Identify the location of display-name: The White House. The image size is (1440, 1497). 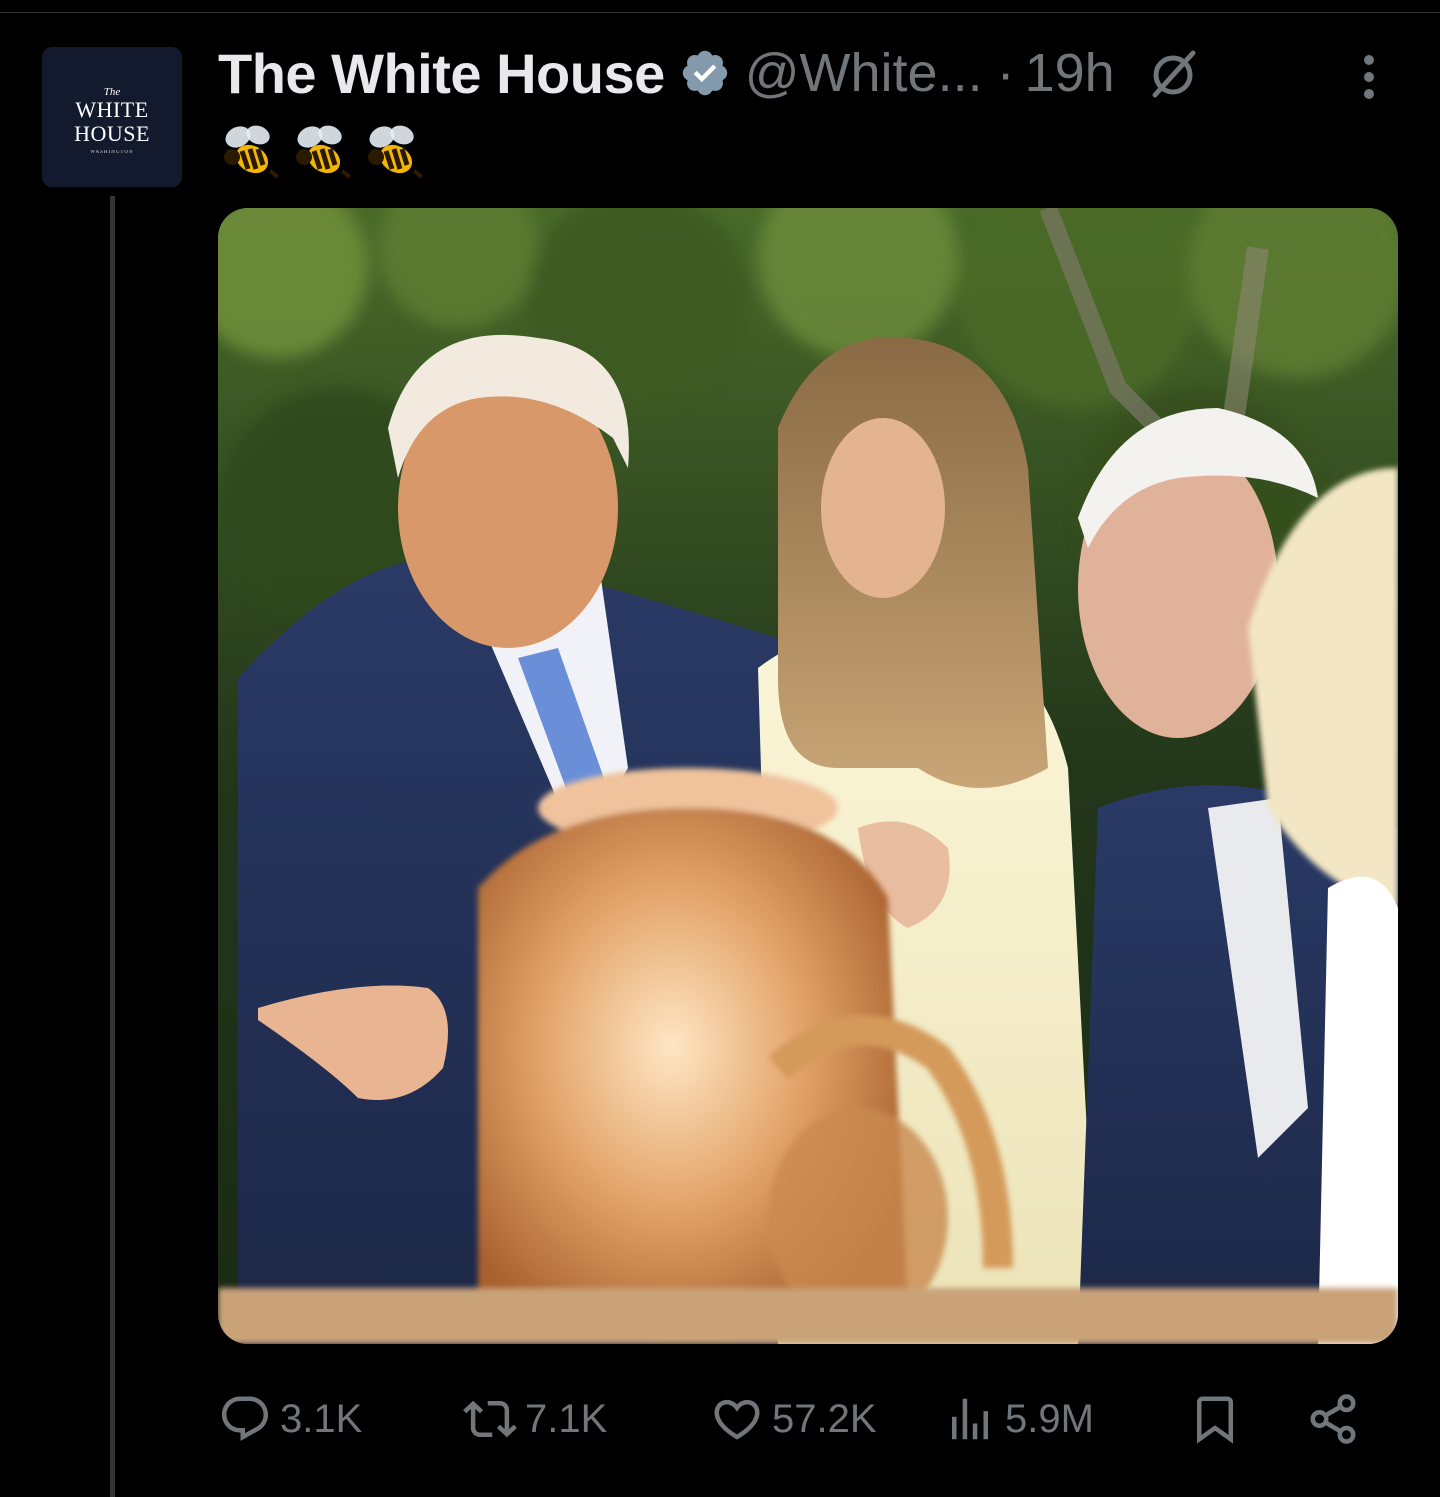
(441, 73).